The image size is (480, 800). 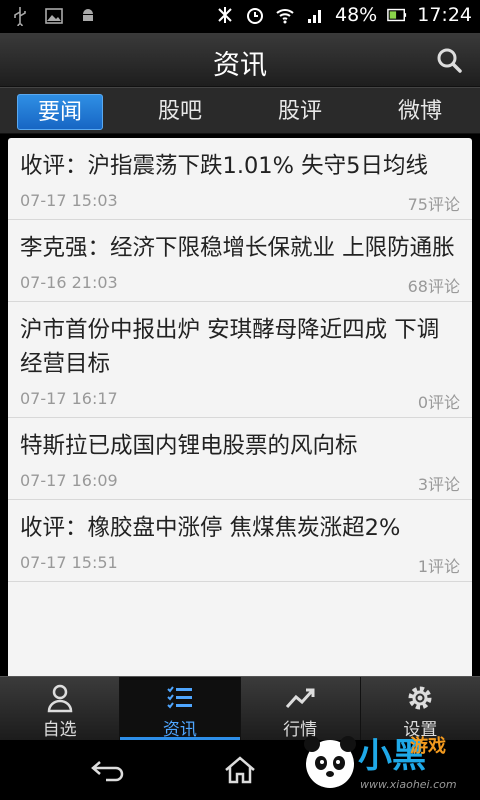 What do you see at coordinates (356, 15) in the screenshot?
I see `battery-percent: 48%` at bounding box center [356, 15].